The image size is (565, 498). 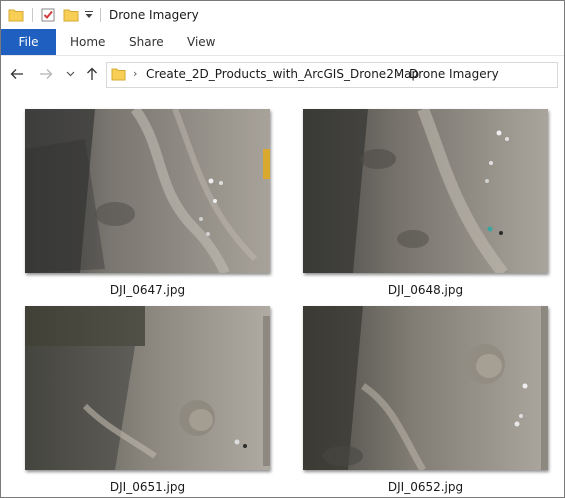 What do you see at coordinates (147, 487) in the screenshot?
I see `file-name: DJI_0651.jpg` at bounding box center [147, 487].